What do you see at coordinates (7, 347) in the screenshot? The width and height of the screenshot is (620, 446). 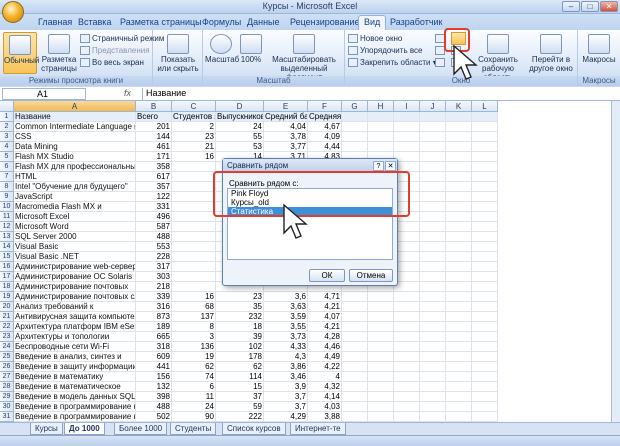 I see `row-header: 24` at bounding box center [7, 347].